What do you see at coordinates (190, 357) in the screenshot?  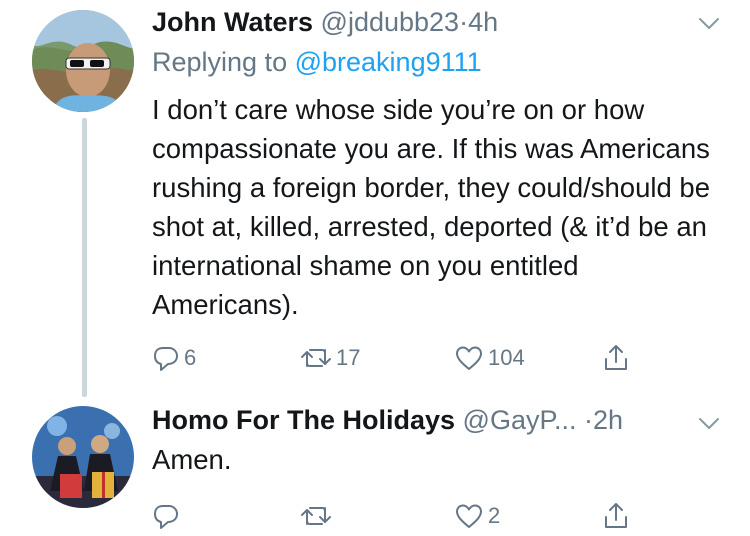 I see `reply-count: 6` at bounding box center [190, 357].